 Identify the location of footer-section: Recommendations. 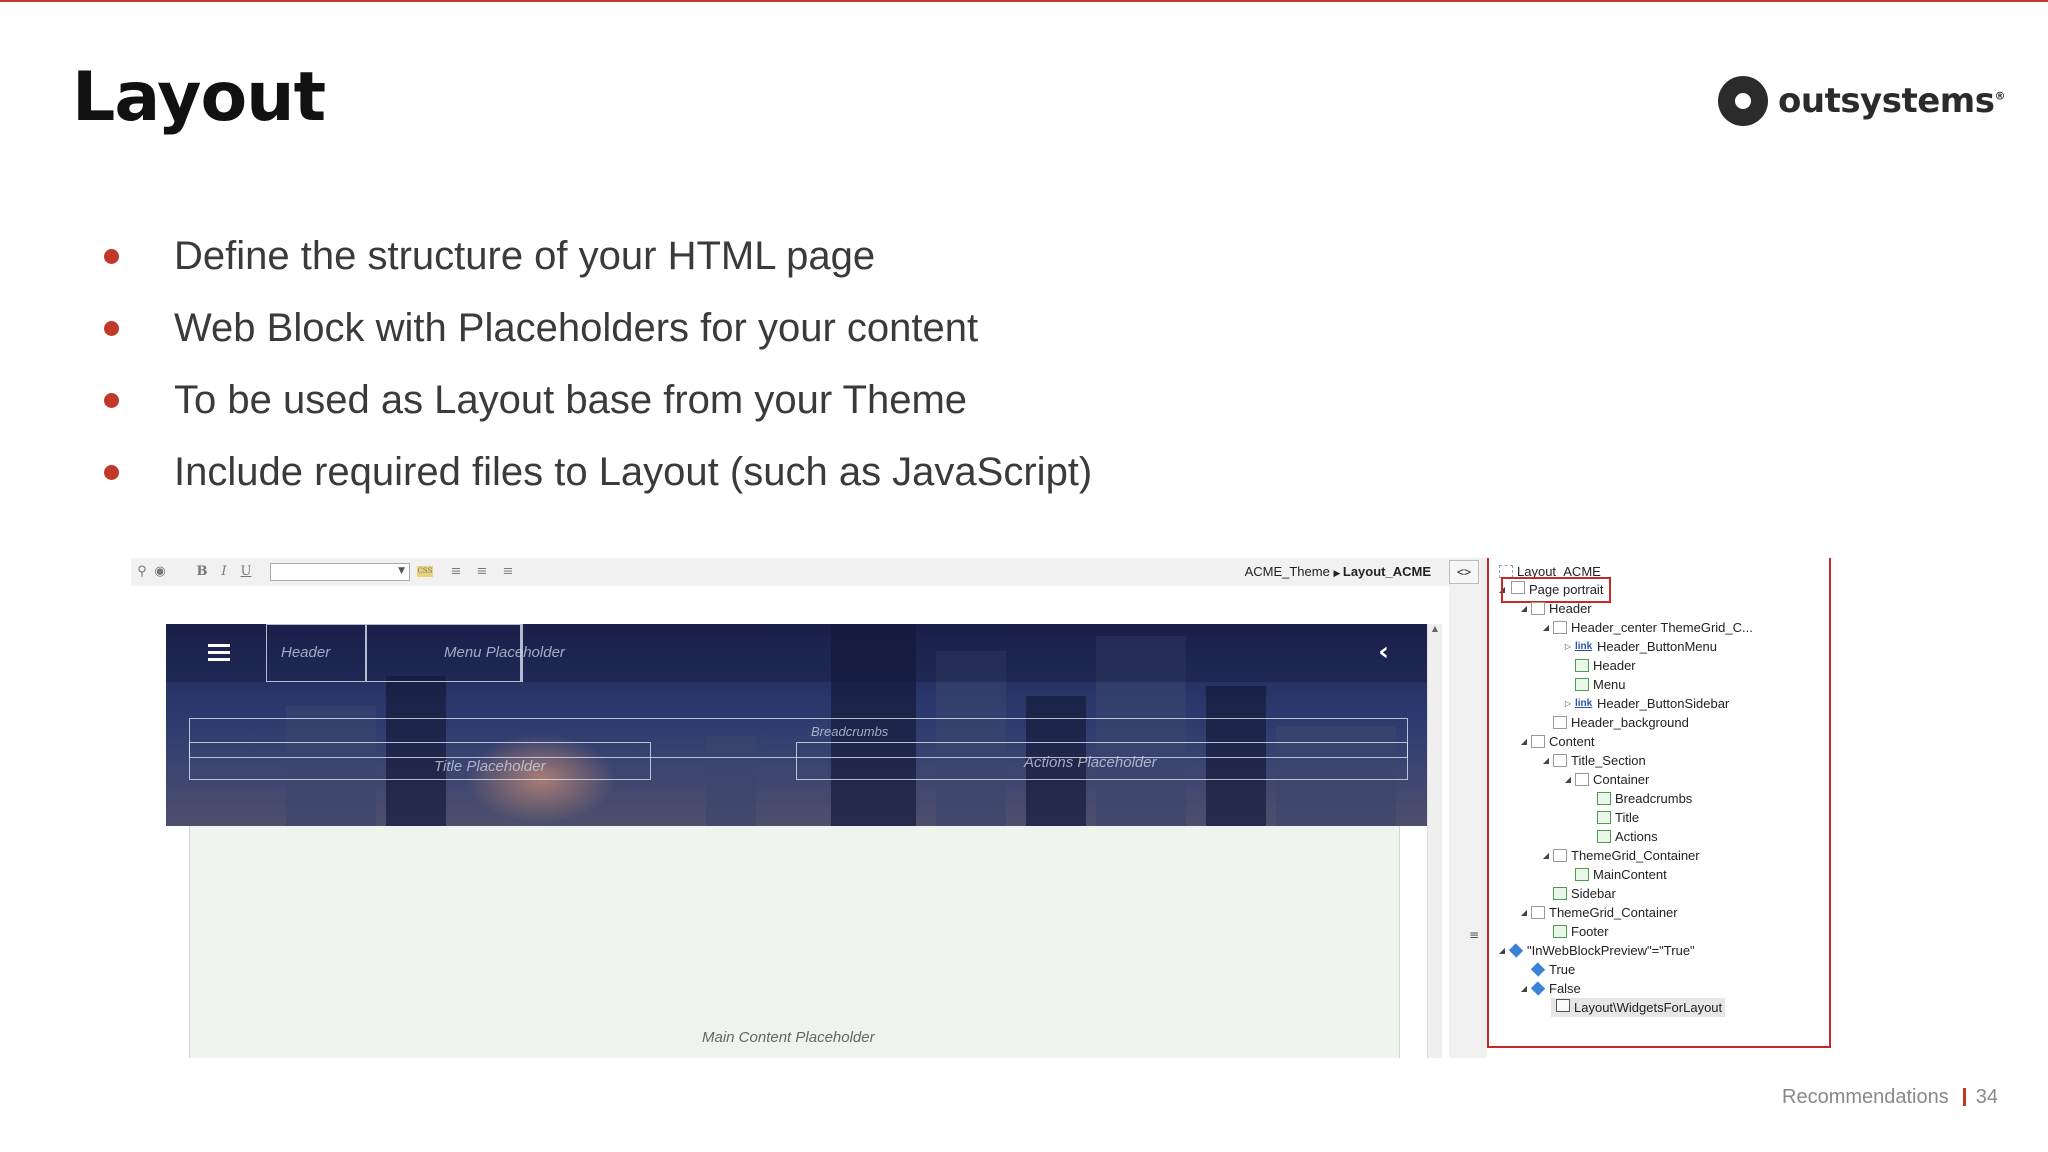
(1865, 1097).